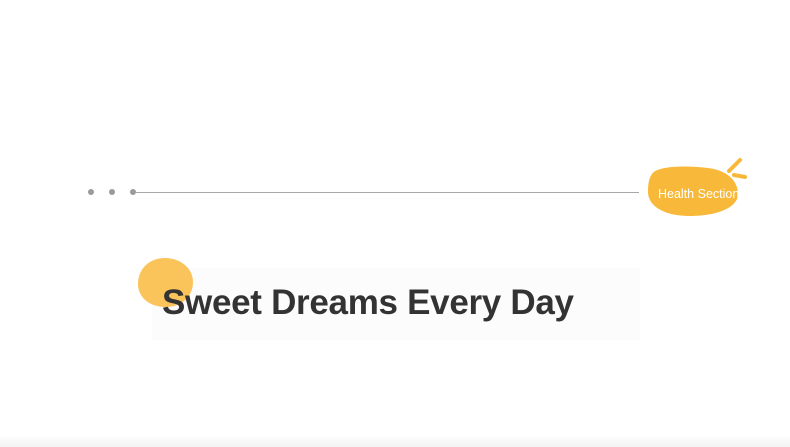 Image resolution: width=790 pixels, height=447 pixels. What do you see at coordinates (699, 194) in the screenshot?
I see `section-label: Health Section` at bounding box center [699, 194].